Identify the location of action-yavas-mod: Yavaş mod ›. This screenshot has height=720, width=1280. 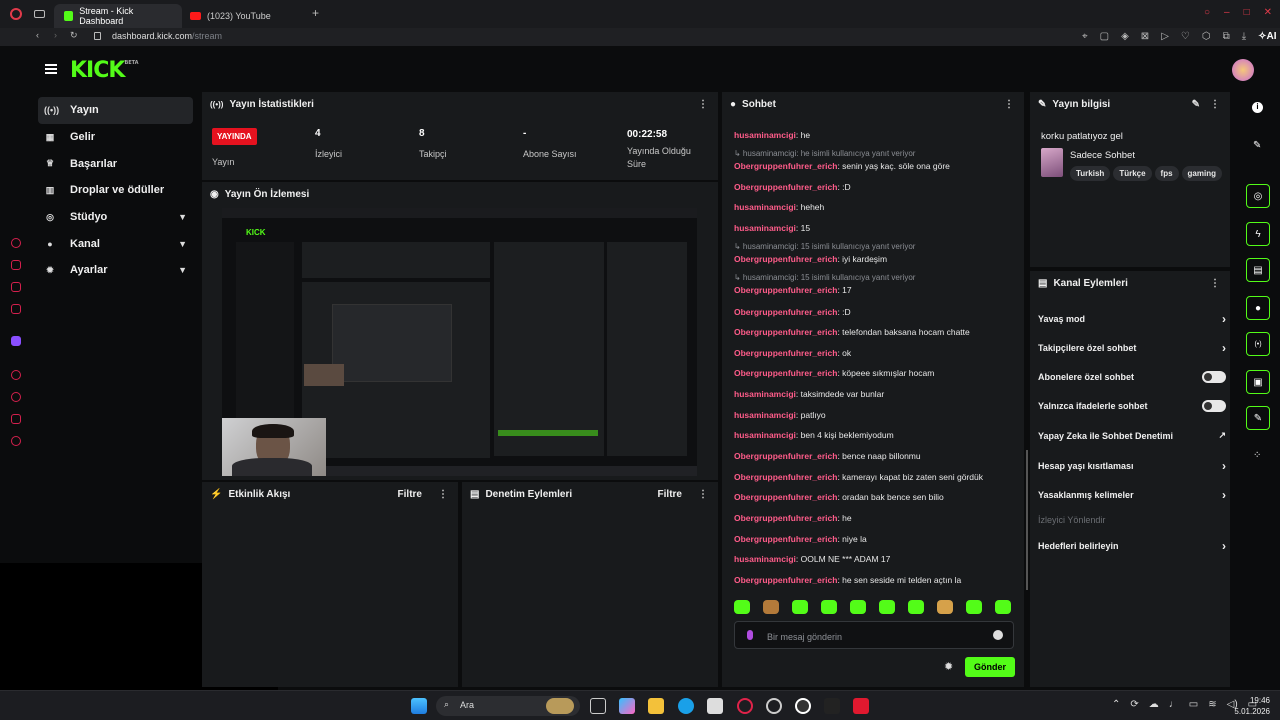
(1132, 319).